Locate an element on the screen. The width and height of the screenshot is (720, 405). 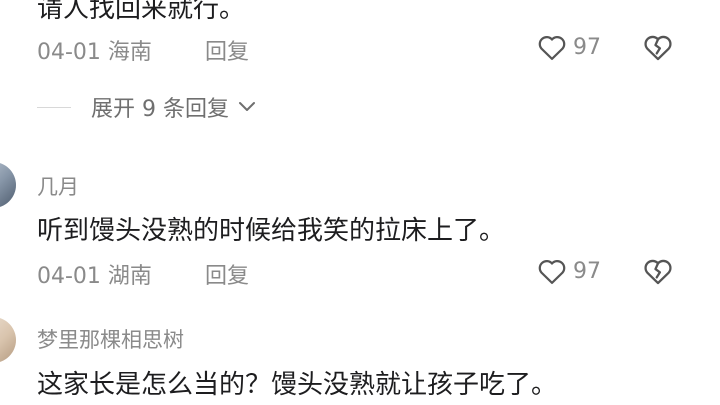
divider-line is located at coordinates (54, 107).